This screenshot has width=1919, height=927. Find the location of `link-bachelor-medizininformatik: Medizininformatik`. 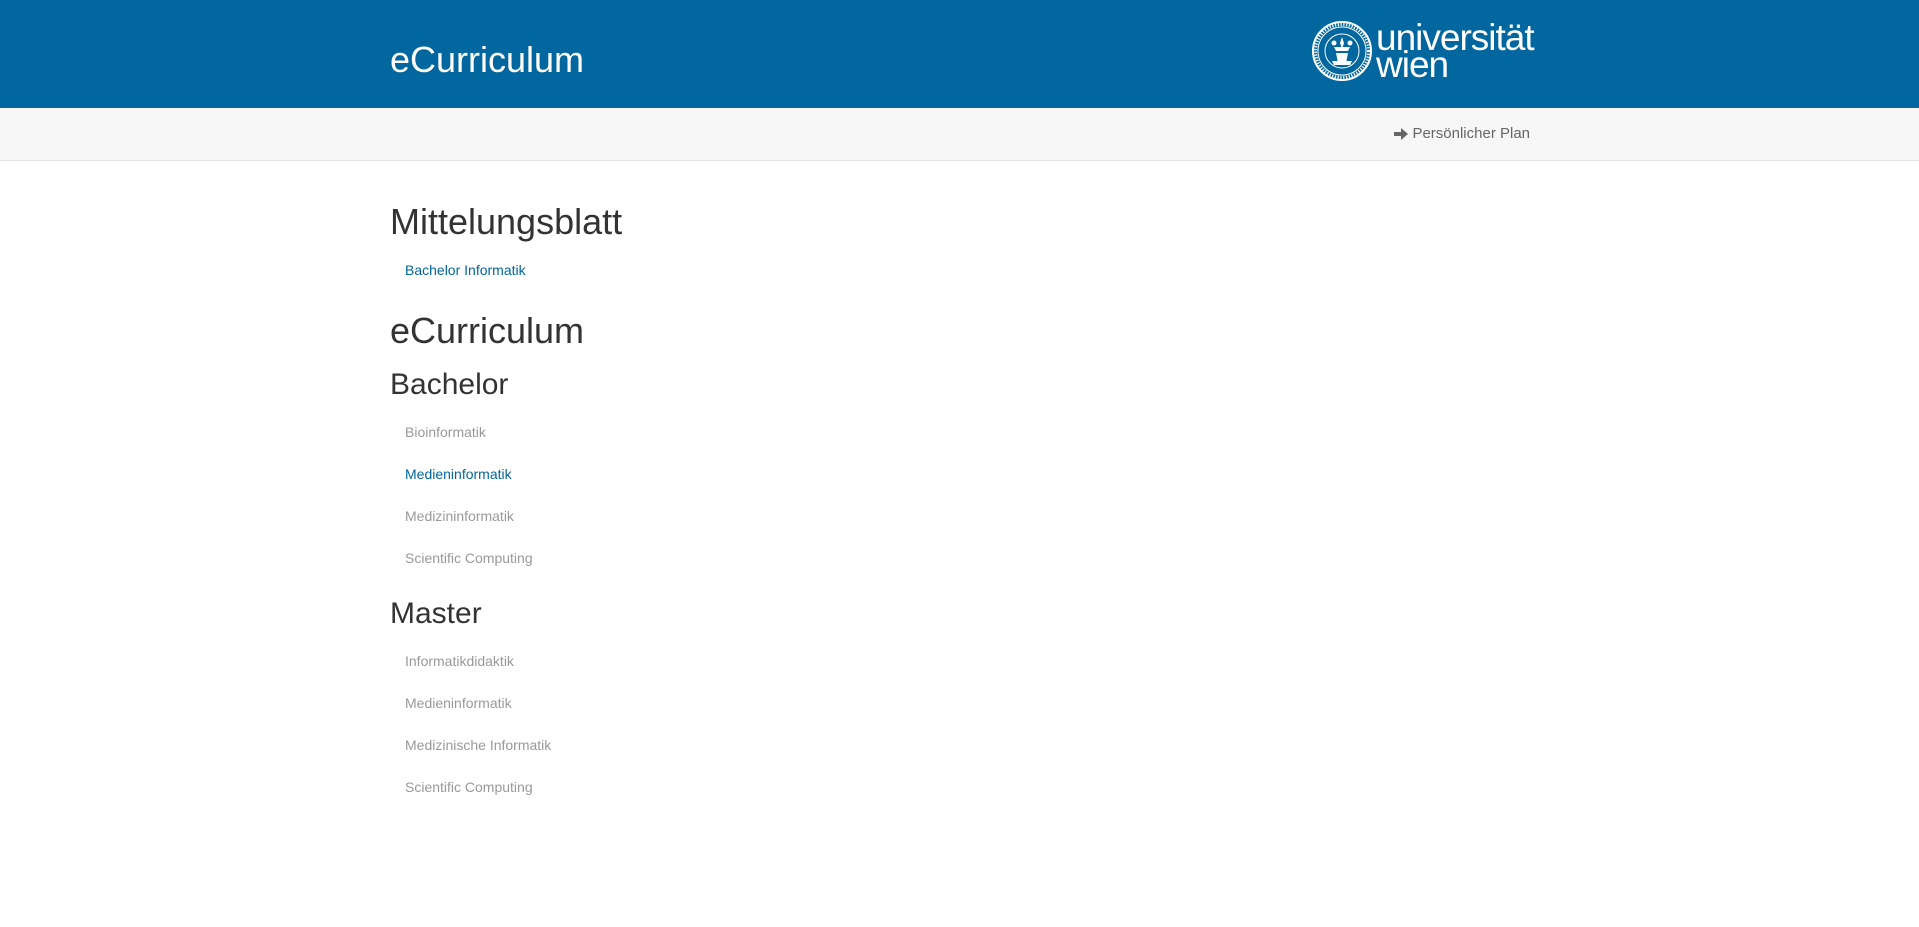

link-bachelor-medizininformatik: Medizininformatik is located at coordinates (459, 516).